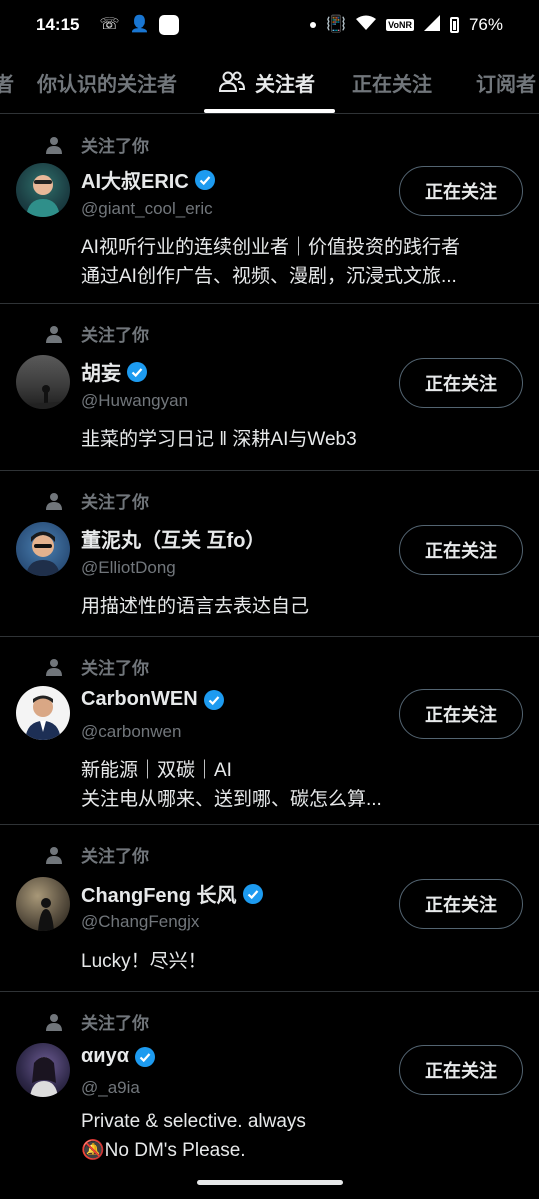 This screenshot has width=539, height=1199. I want to click on tab-label: 正在关注, so click(392, 84).